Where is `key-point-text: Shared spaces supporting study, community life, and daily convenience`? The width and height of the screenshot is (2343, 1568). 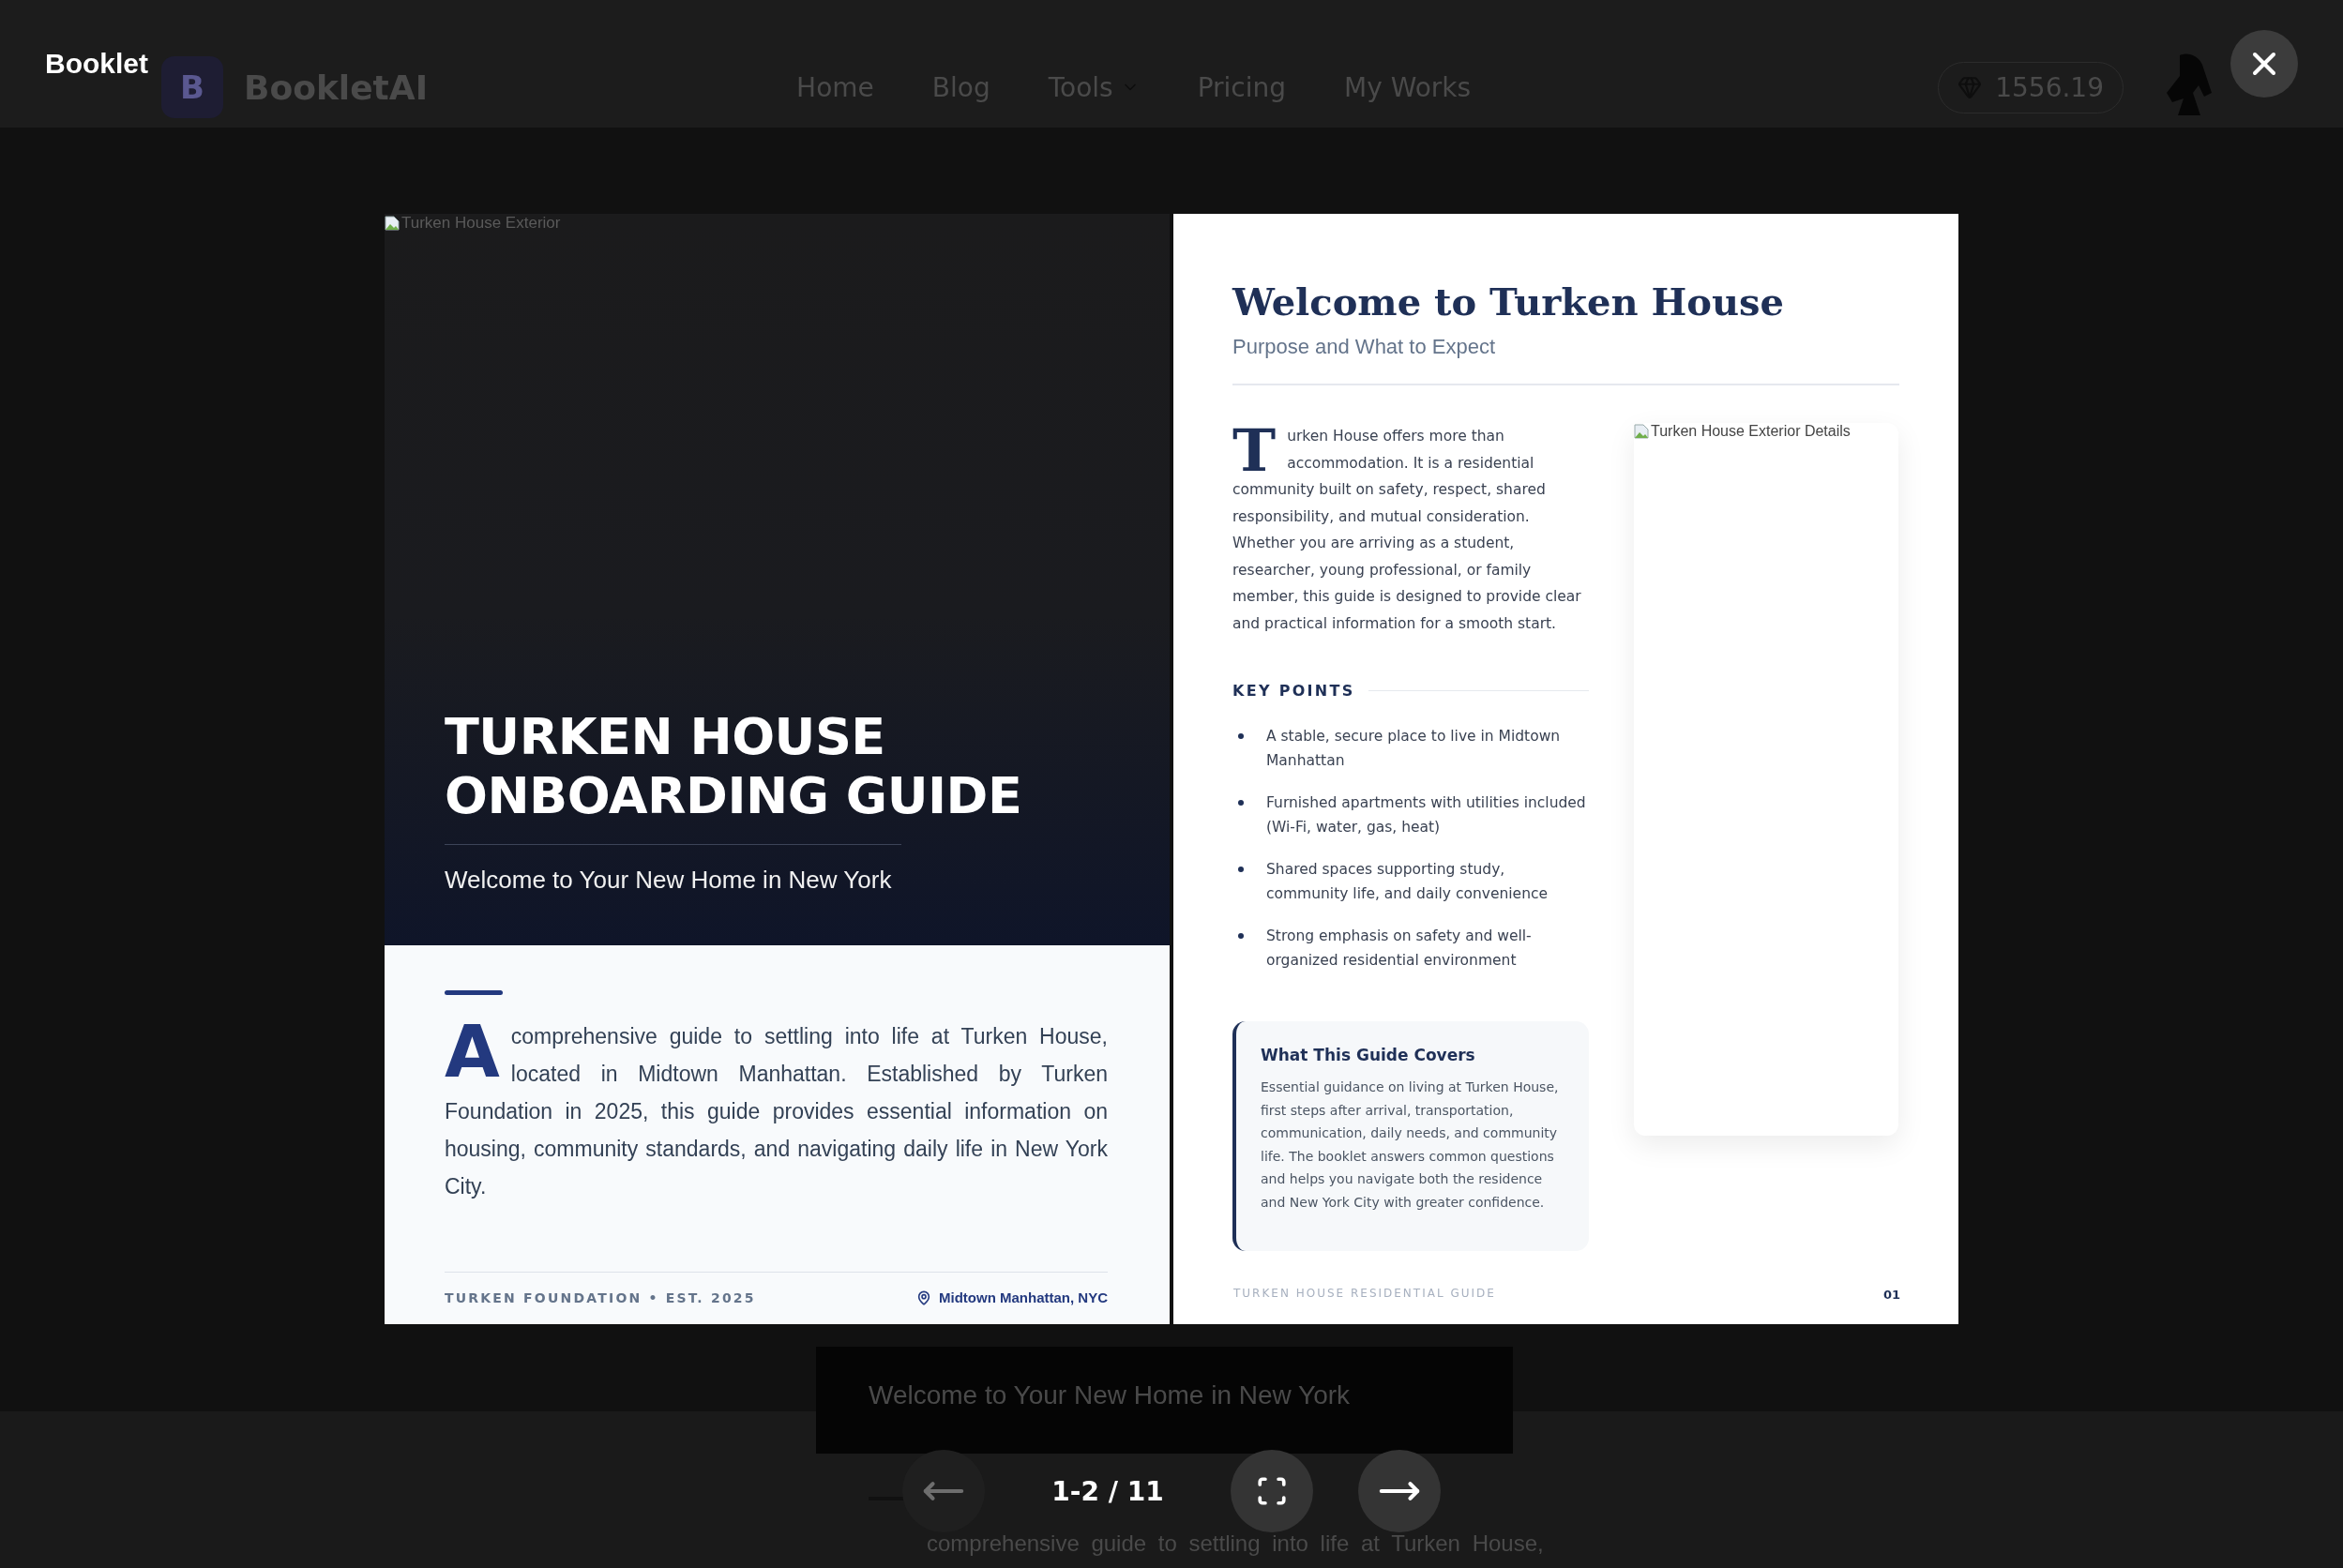 key-point-text: Shared spaces supporting study, community life, and daily convenience is located at coordinates (1408, 882).